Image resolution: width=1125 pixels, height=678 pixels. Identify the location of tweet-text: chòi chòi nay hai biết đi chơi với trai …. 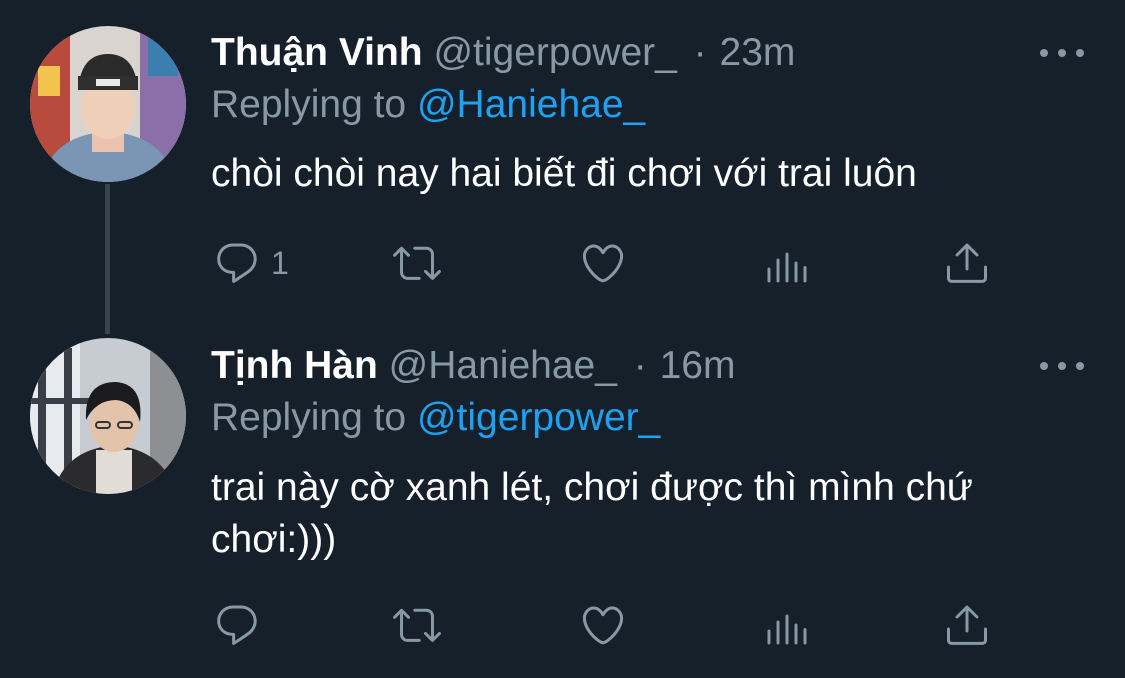
(564, 173).